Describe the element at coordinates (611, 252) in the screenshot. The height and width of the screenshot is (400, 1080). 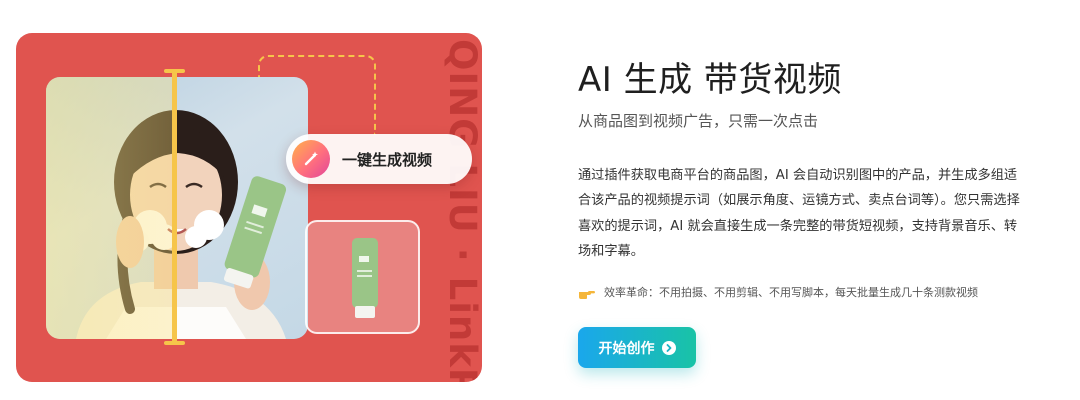
I see `description-line: 场和字幕。` at that location.